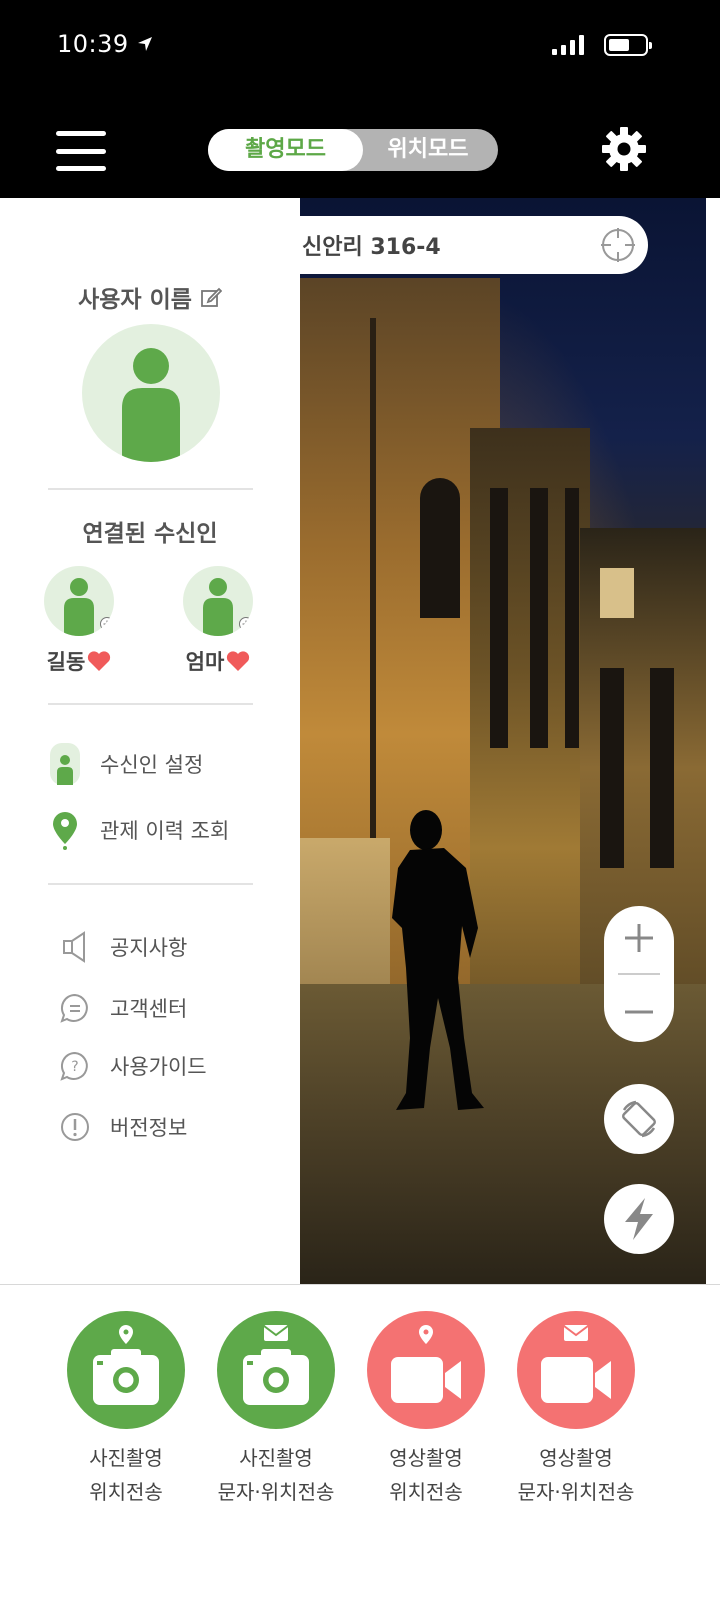 Image resolution: width=720 pixels, height=1600 pixels. I want to click on photo-message-button: 사진촬영 문자·위치전송, so click(276, 1410).